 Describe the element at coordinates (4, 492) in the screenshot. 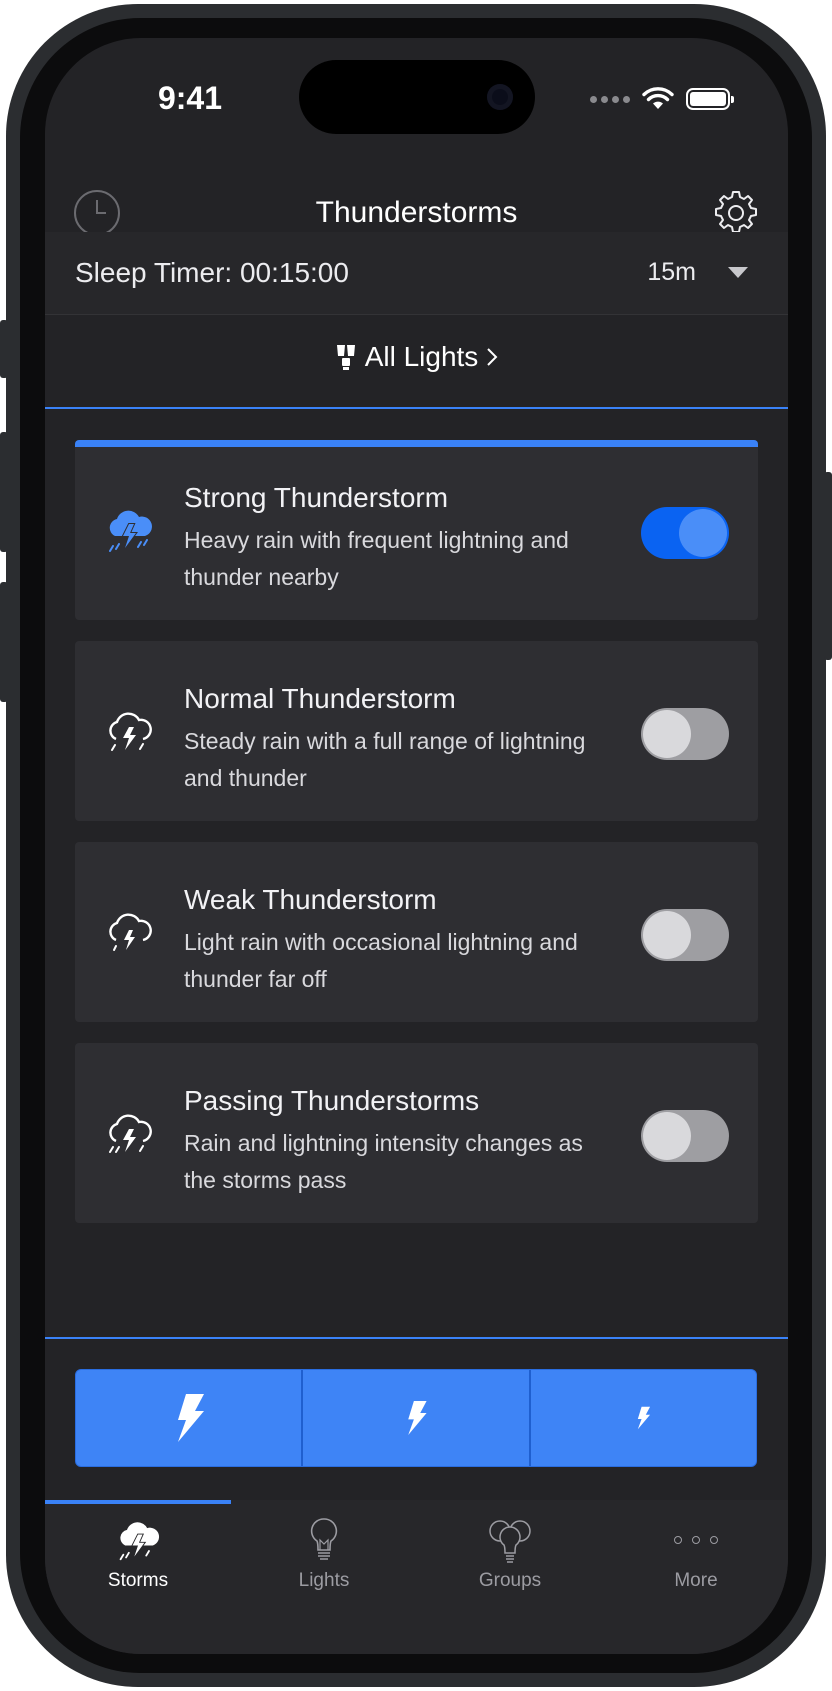

I see `volume-up-button` at that location.